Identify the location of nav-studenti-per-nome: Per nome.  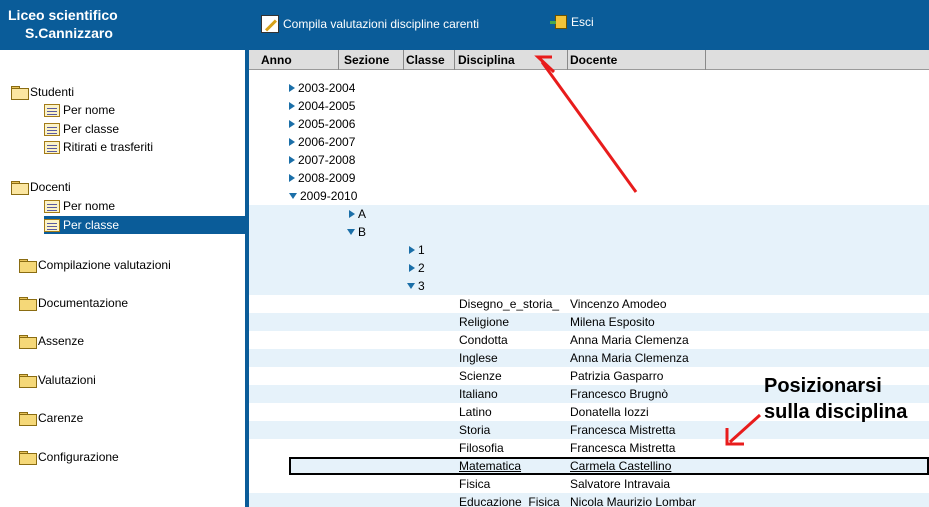
(79, 110).